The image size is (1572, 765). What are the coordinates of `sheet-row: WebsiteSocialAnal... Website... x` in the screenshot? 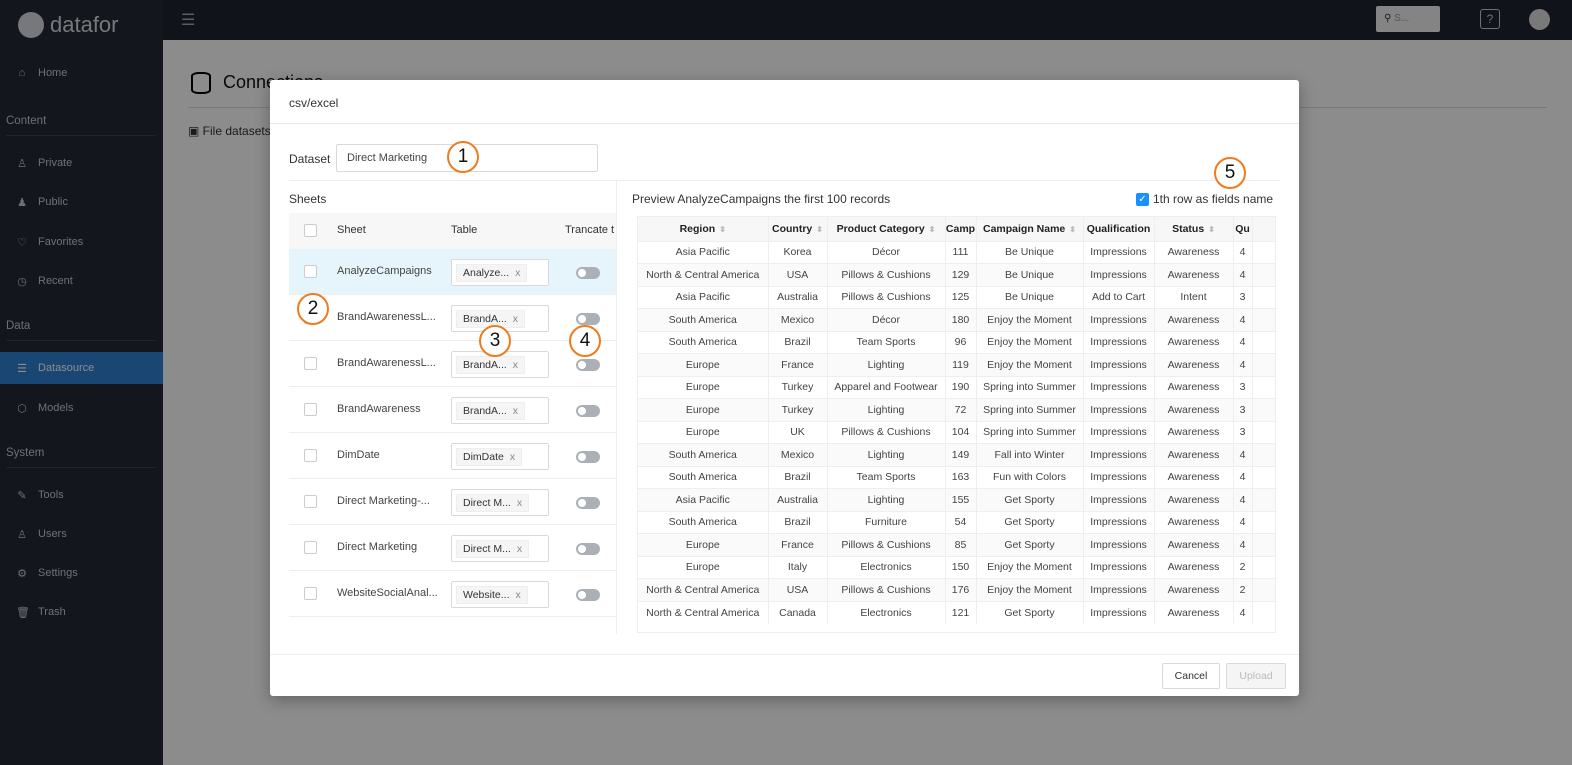 It's located at (452, 594).